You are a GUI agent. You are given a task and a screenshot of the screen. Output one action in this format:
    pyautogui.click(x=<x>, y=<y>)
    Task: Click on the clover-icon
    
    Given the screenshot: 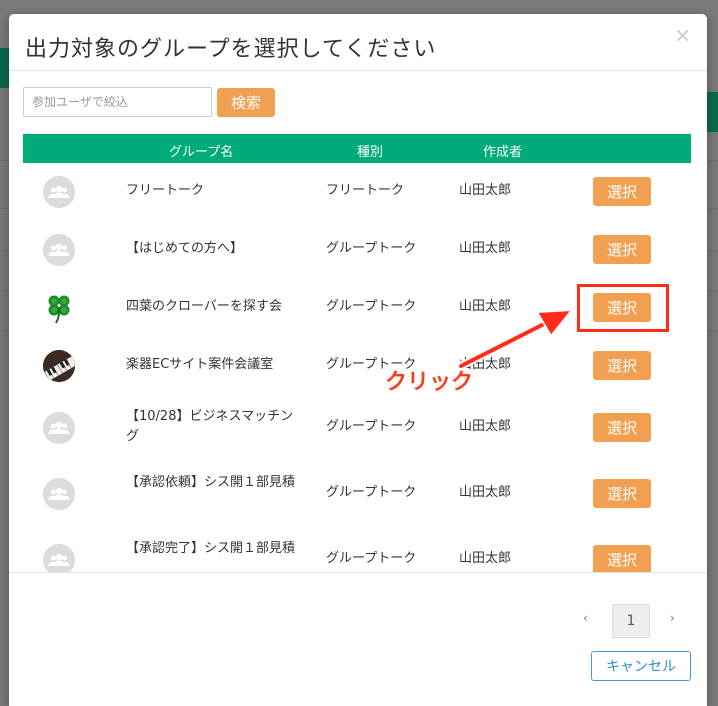 What is the action you would take?
    pyautogui.click(x=59, y=308)
    